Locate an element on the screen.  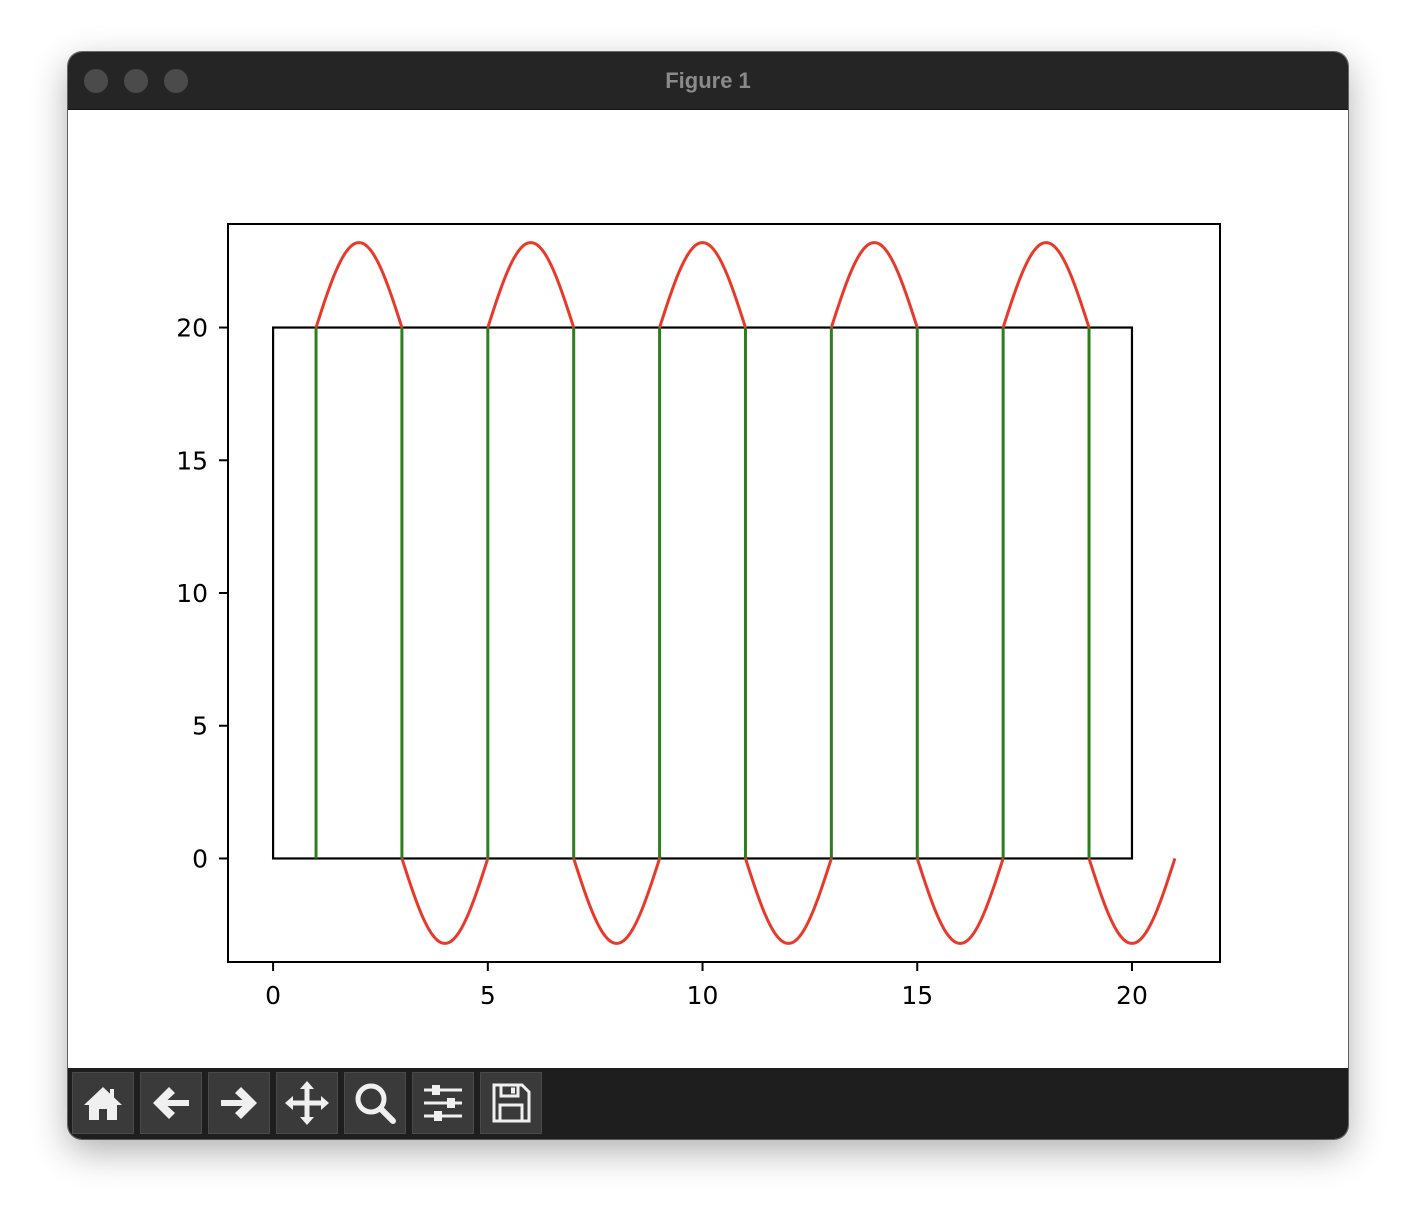
x-axis-ticks: 0 5 10 15 20 is located at coordinates (706, 986).